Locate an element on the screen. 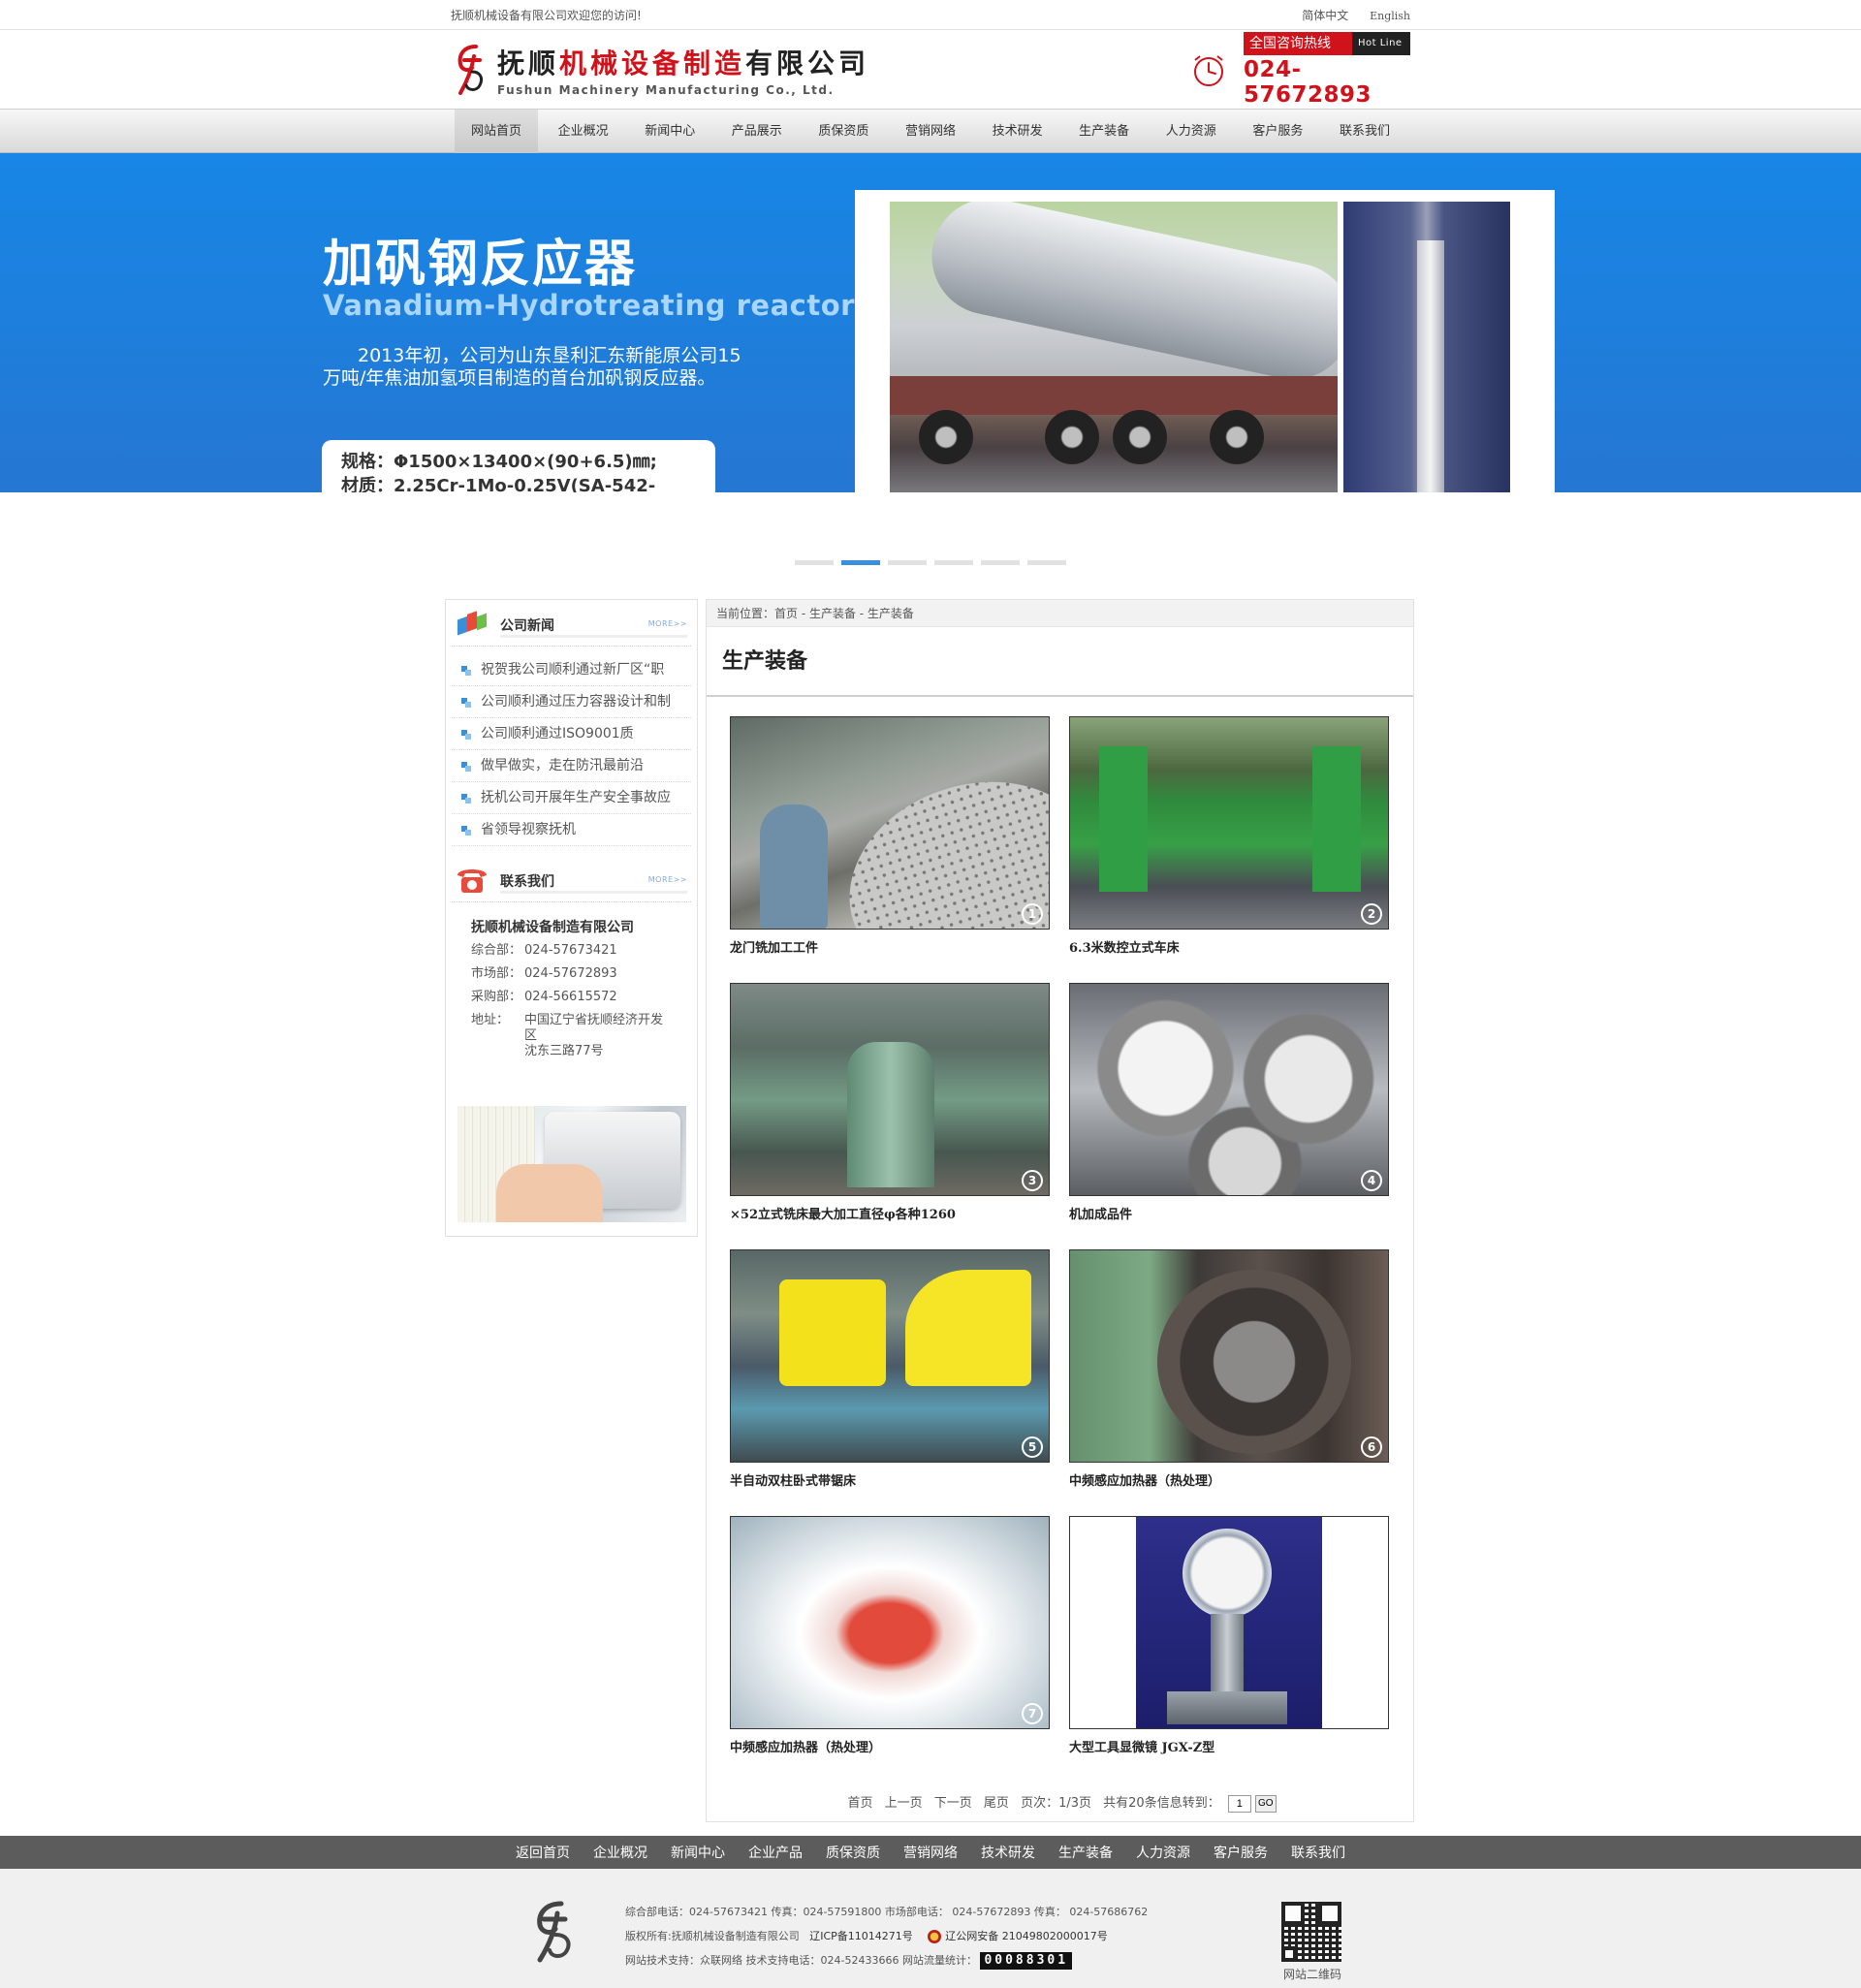 Image resolution: width=1861 pixels, height=1988 pixels. news-item: 抚机公司开展年生产安全事故应 is located at coordinates (571, 798).